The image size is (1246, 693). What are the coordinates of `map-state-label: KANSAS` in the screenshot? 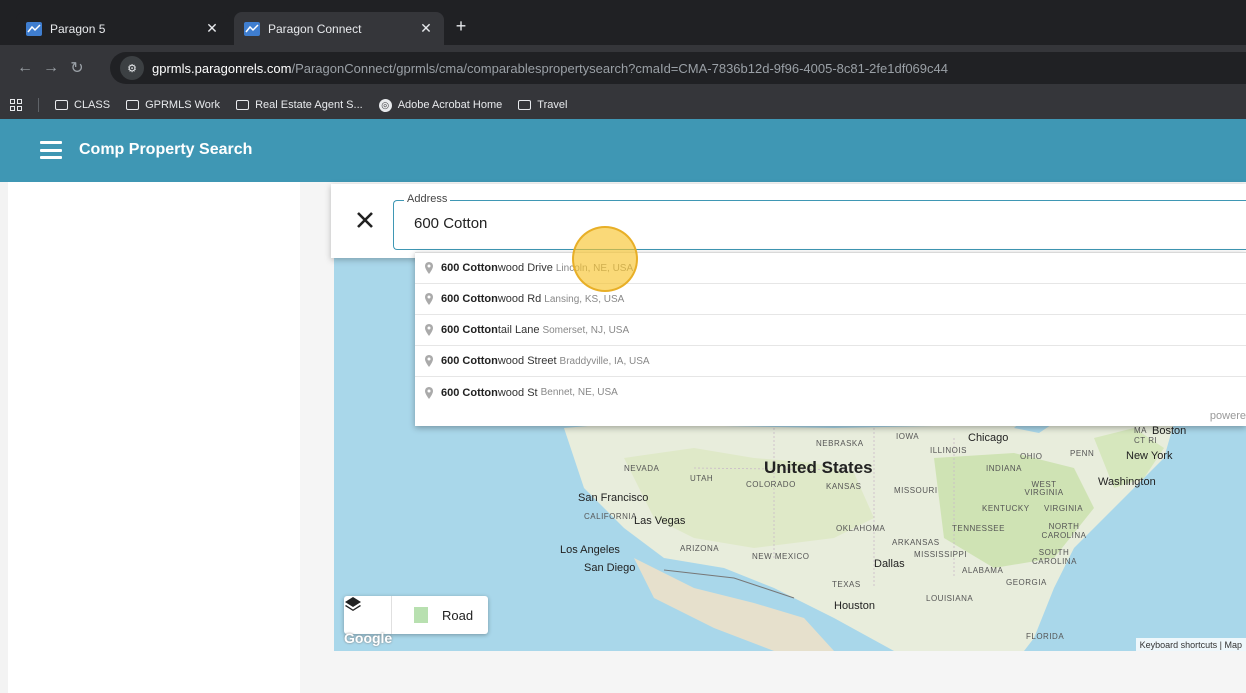 It's located at (844, 486).